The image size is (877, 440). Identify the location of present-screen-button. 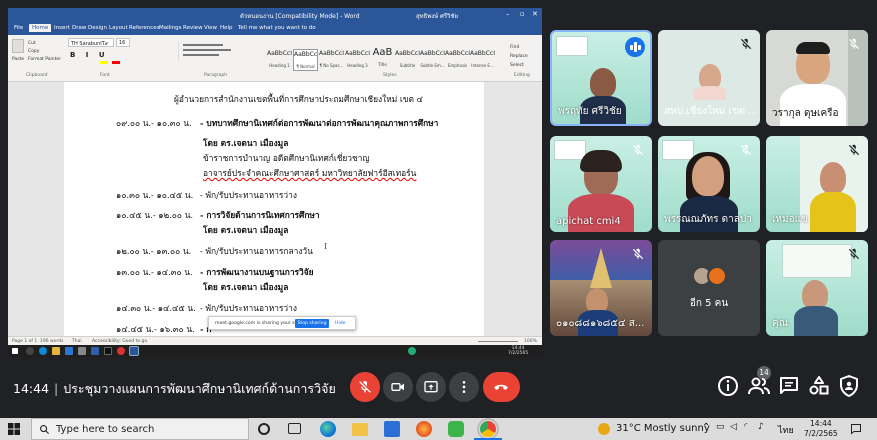
(431, 387).